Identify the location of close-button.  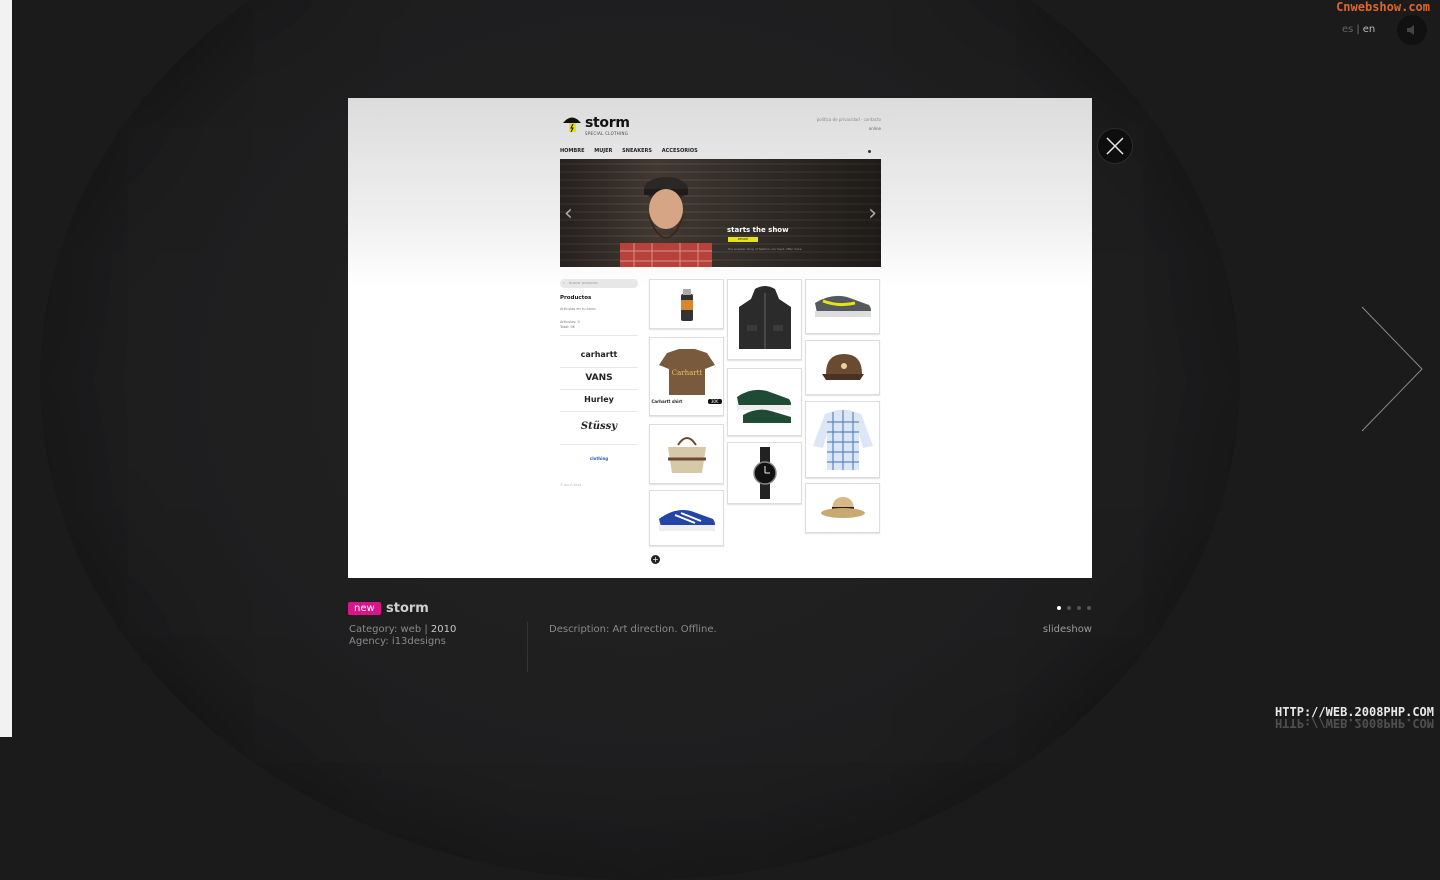
(1115, 146).